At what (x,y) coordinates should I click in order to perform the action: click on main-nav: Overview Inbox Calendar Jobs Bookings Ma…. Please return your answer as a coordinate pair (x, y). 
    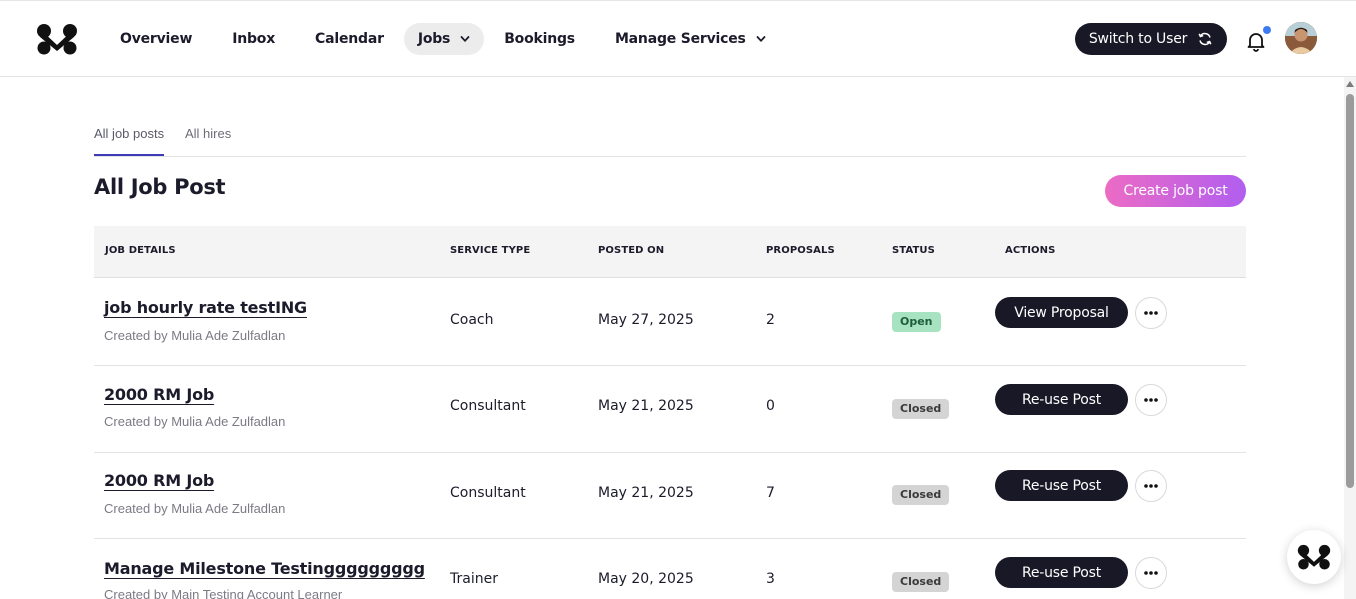
    Looking at the image, I should click on (443, 39).